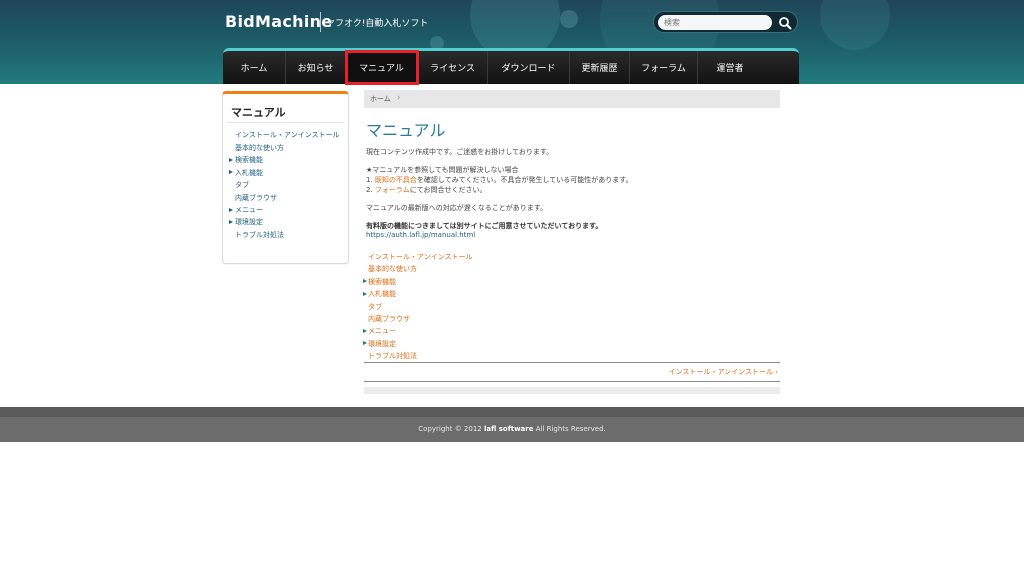  I want to click on nav-item-license: ライセンス, so click(453, 67).